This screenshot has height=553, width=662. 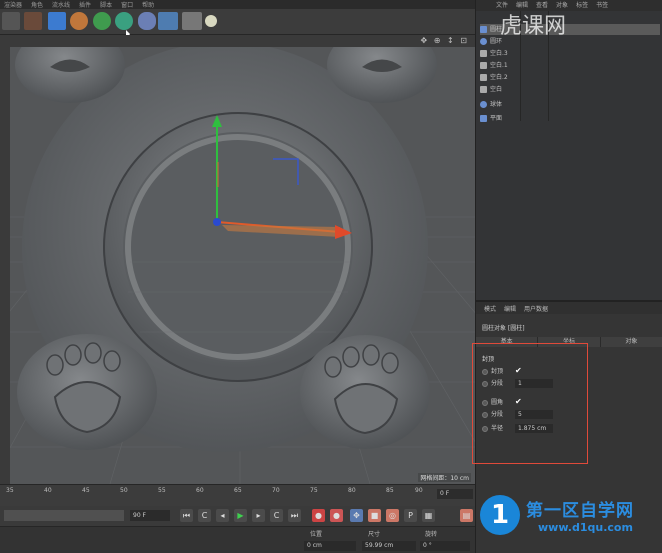 What do you see at coordinates (580, 511) in the screenshot?
I see `watermark-name: 第一区自学网` at bounding box center [580, 511].